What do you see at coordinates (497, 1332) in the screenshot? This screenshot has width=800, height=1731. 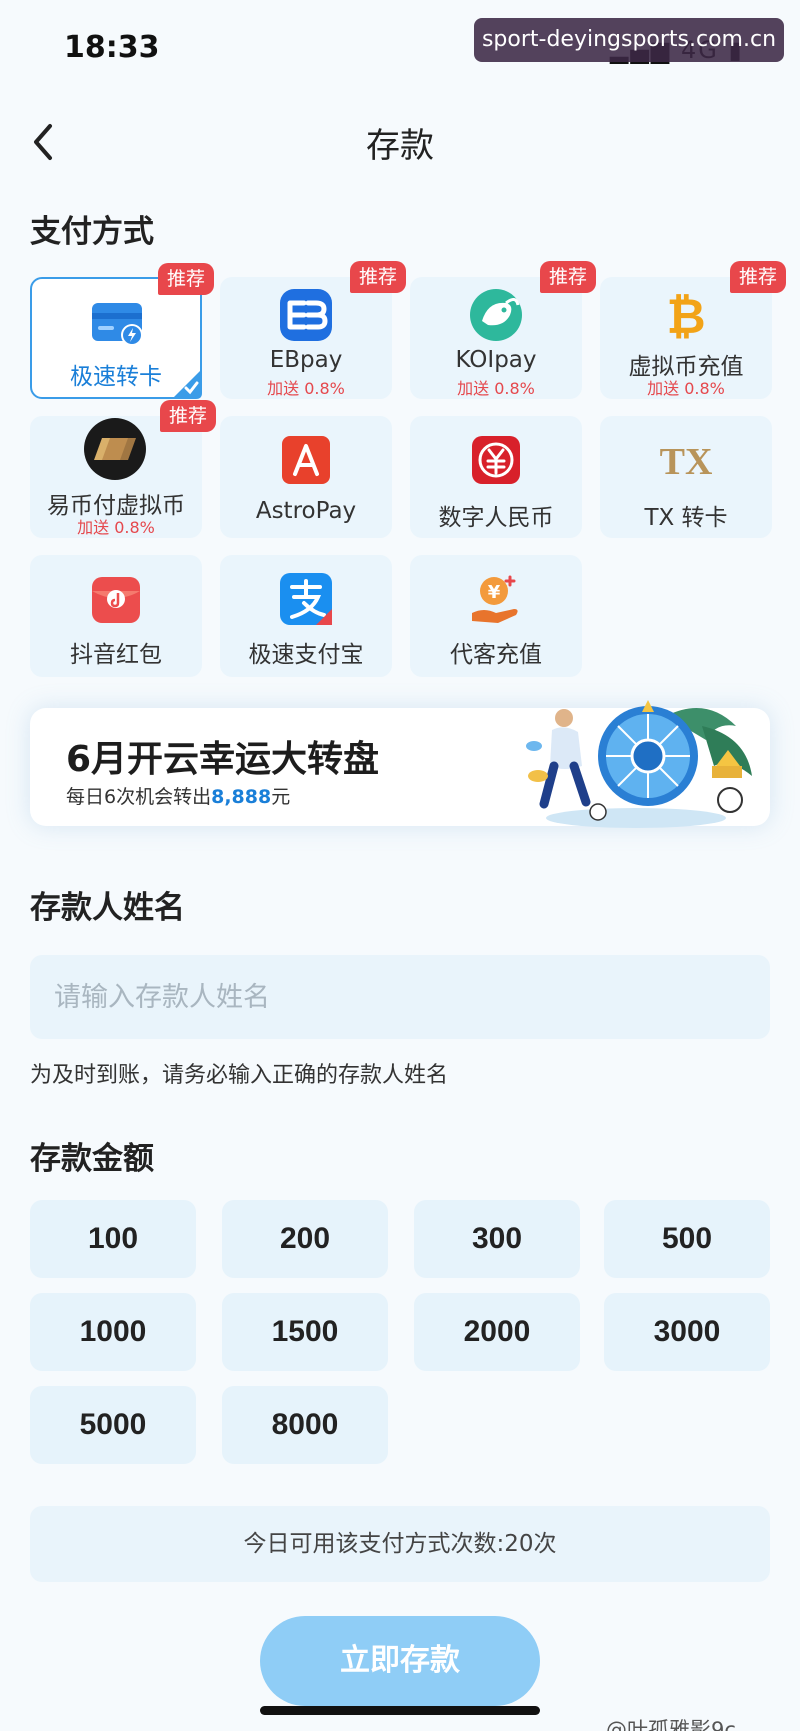 I see `amount-option-2000: 2000` at bounding box center [497, 1332].